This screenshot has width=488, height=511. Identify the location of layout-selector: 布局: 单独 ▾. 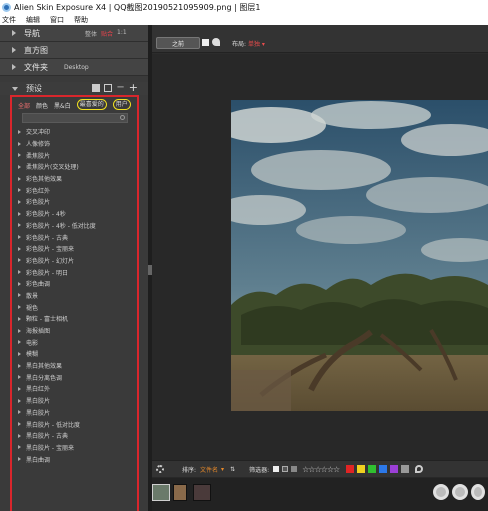
(248, 43).